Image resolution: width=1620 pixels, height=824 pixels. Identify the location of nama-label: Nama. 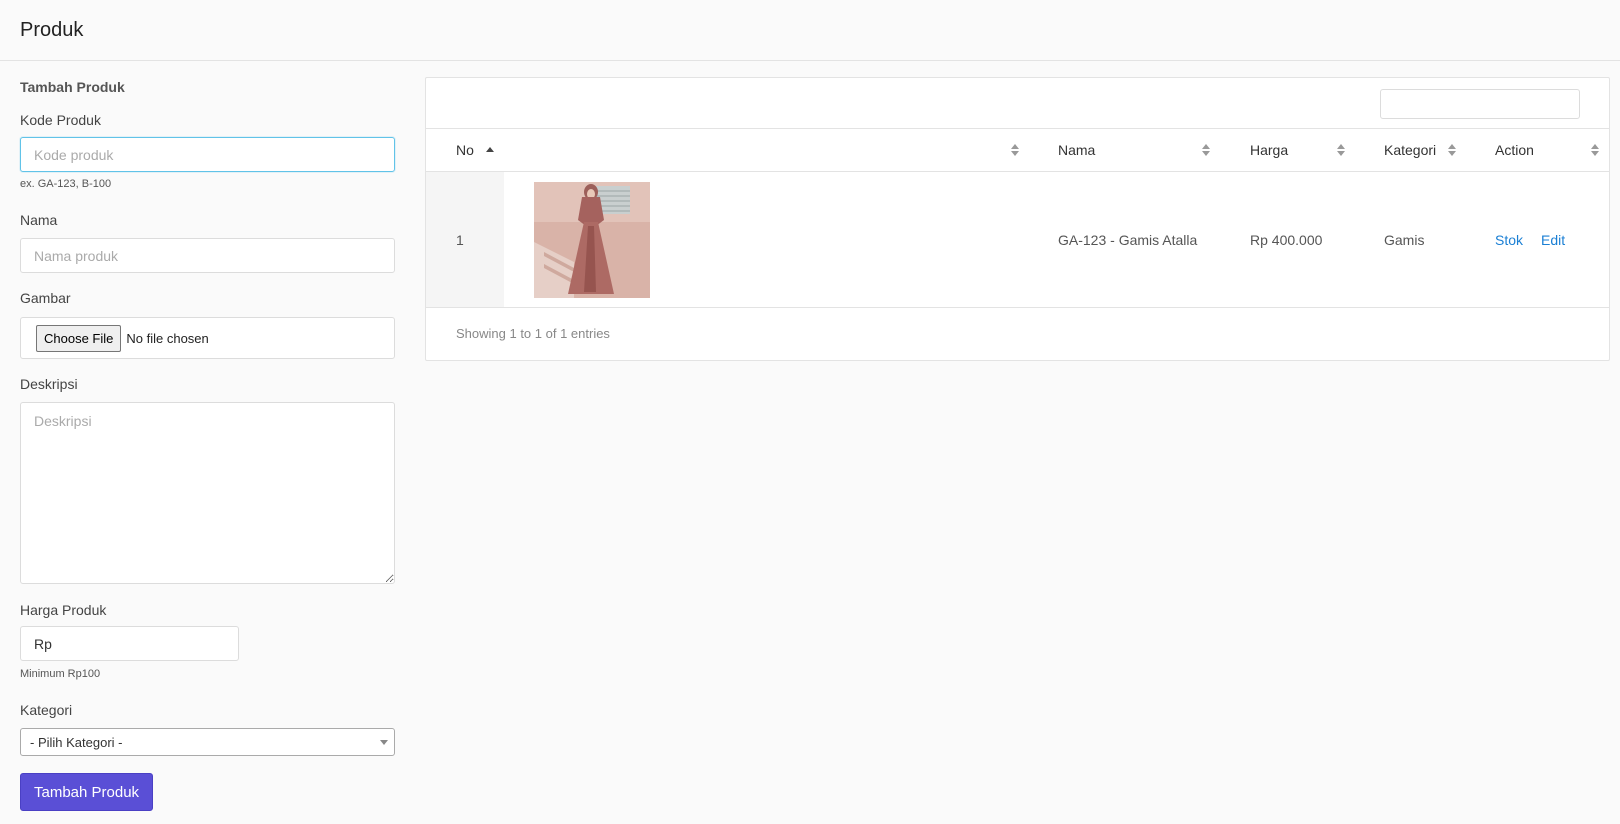
(39, 220).